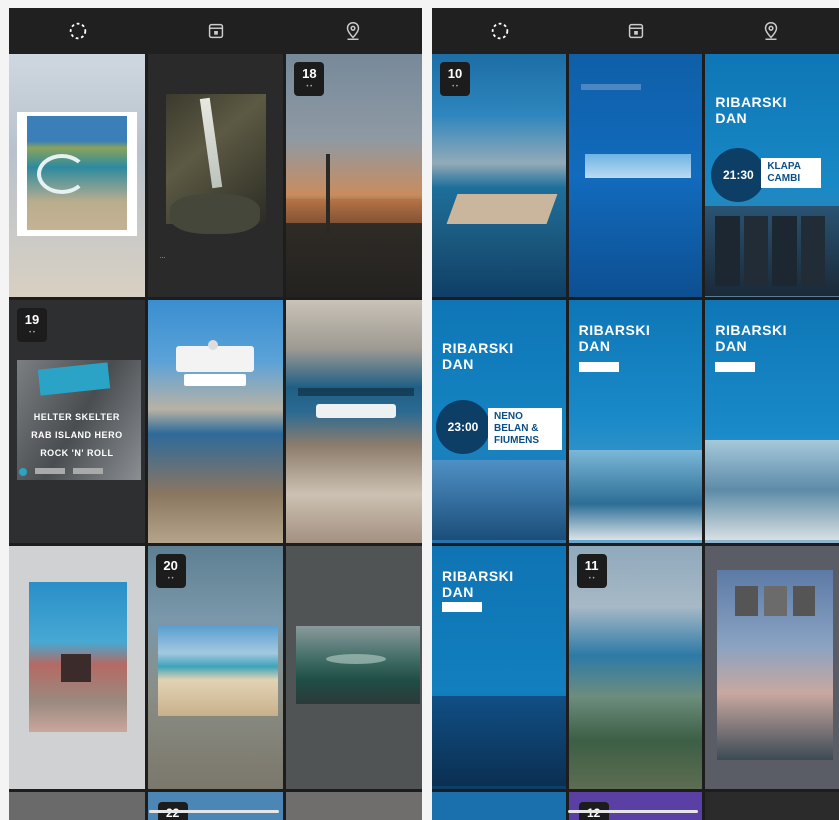 This screenshot has width=839, height=820. I want to click on left-top-tab-bar, so click(215, 31).